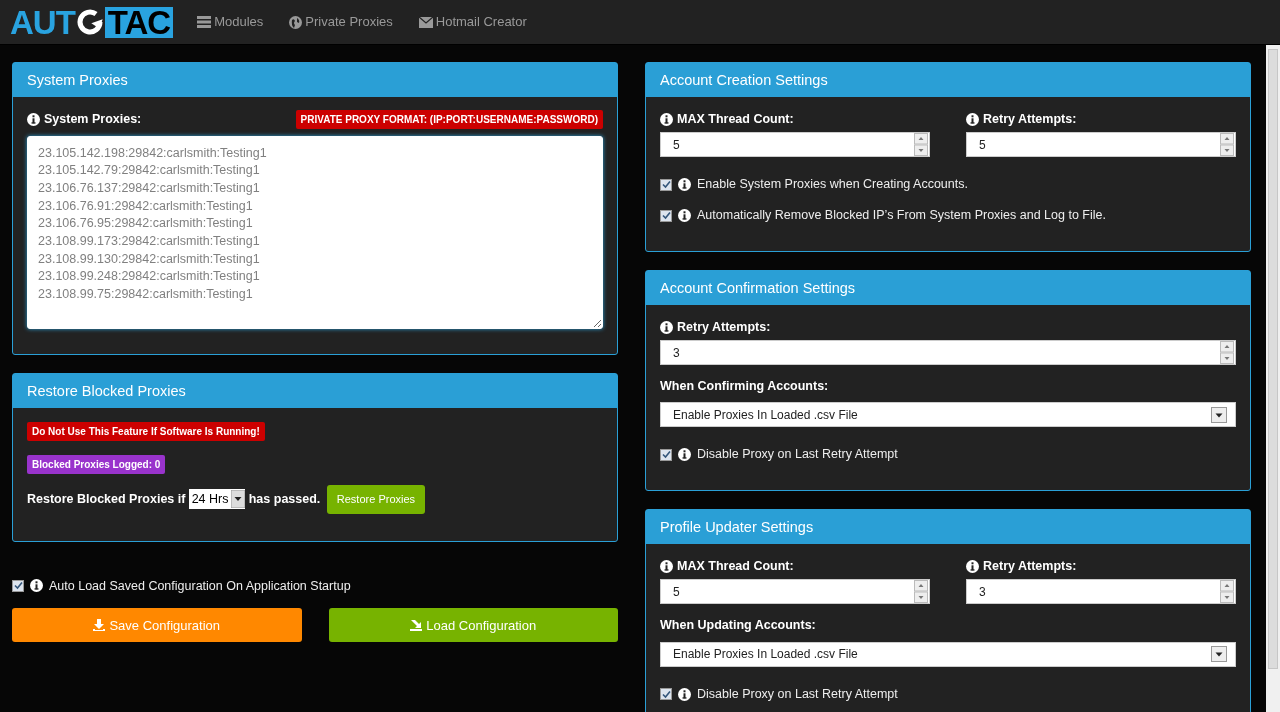  I want to click on panel-title: Profile Updater Settings, so click(948, 527).